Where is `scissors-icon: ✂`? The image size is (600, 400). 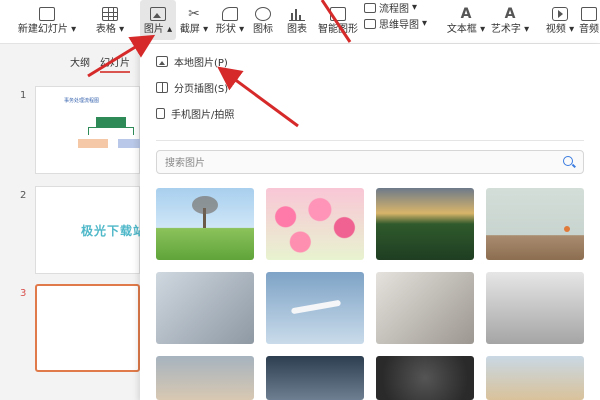
scissors-icon: ✂ is located at coordinates (194, 14).